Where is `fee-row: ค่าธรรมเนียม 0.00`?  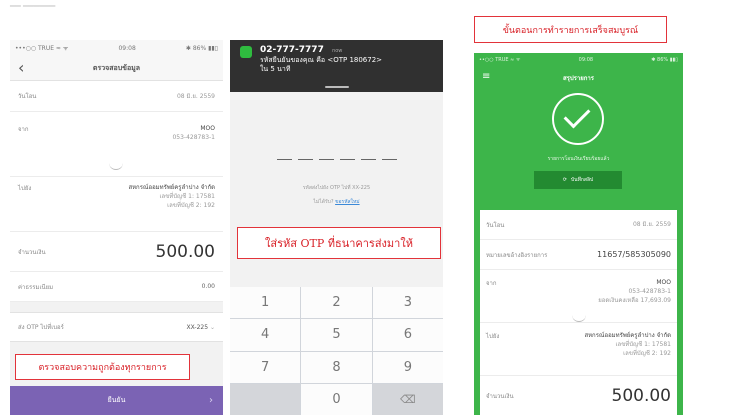 fee-row: ค่าธรรมเนียม 0.00 is located at coordinates (116, 287).